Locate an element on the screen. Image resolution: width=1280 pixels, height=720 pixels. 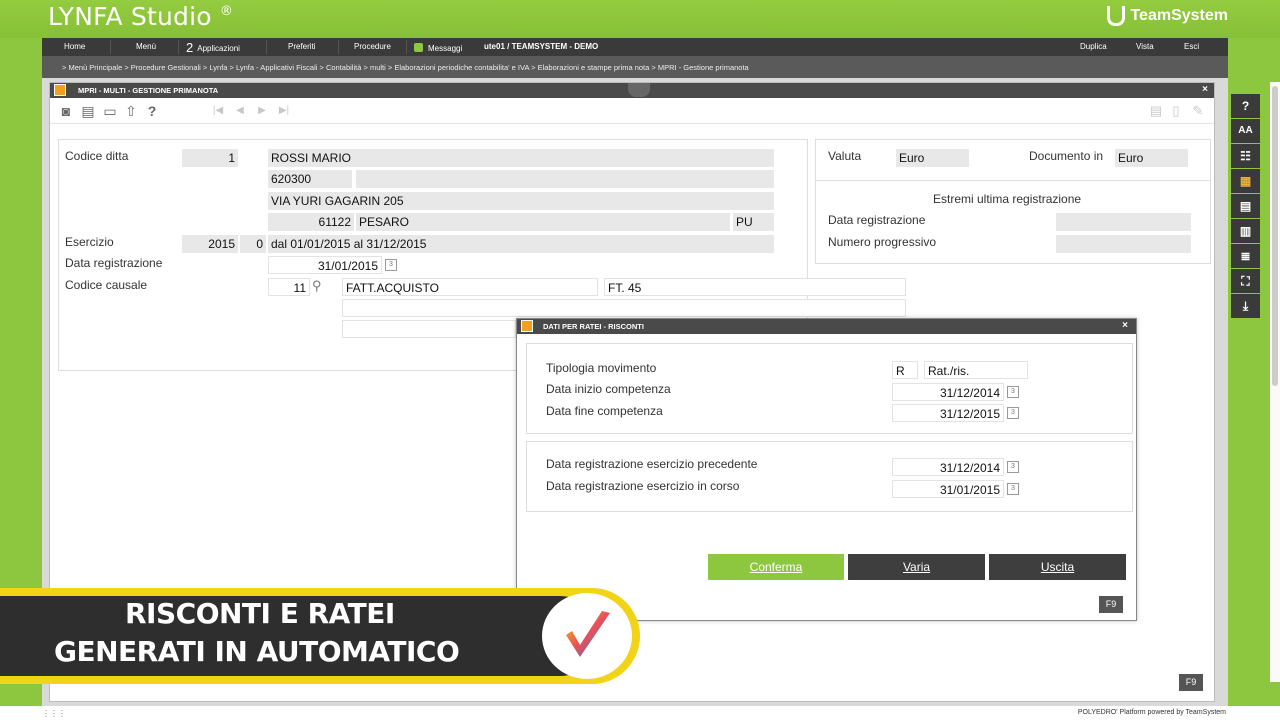
tipologia-code-field: R is located at coordinates (905, 370).